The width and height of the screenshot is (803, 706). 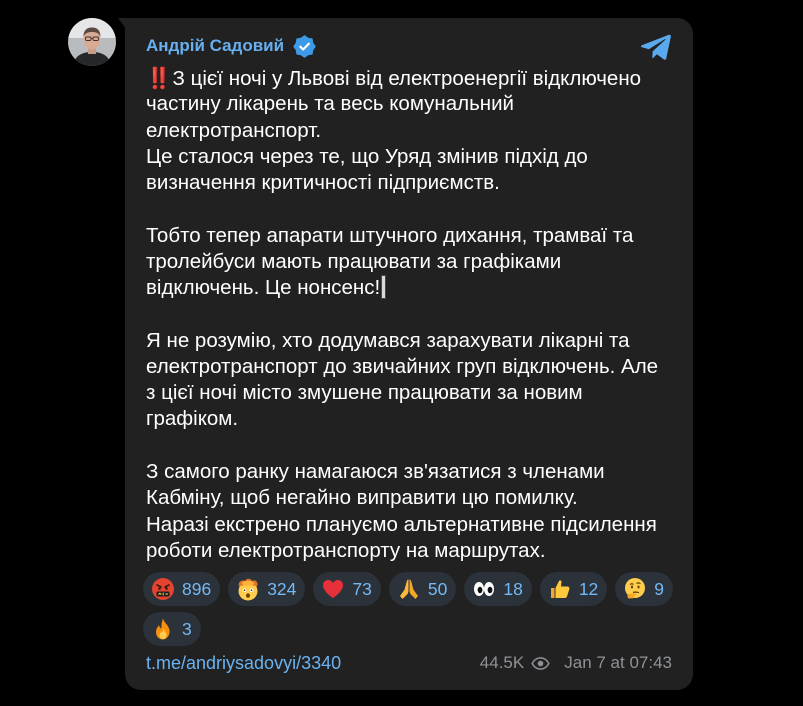 What do you see at coordinates (234, 130) in the screenshot?
I see `message-line-text: електротранспорт.` at bounding box center [234, 130].